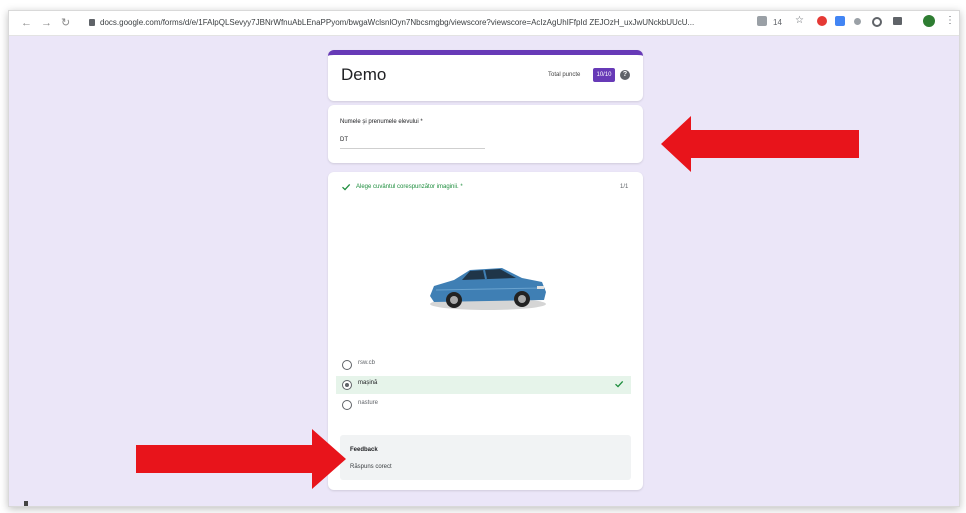 This screenshot has width=966, height=513. What do you see at coordinates (241, 459) in the screenshot?
I see `annotation-arrow-right` at bounding box center [241, 459].